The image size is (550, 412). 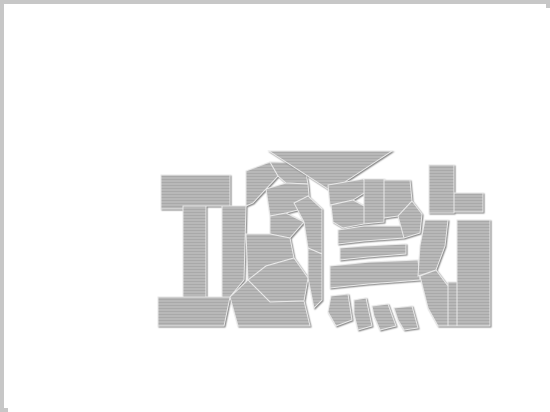 What do you see at coordinates (409, 247) in the screenshot?
I see `glyph-dian` at bounding box center [409, 247].